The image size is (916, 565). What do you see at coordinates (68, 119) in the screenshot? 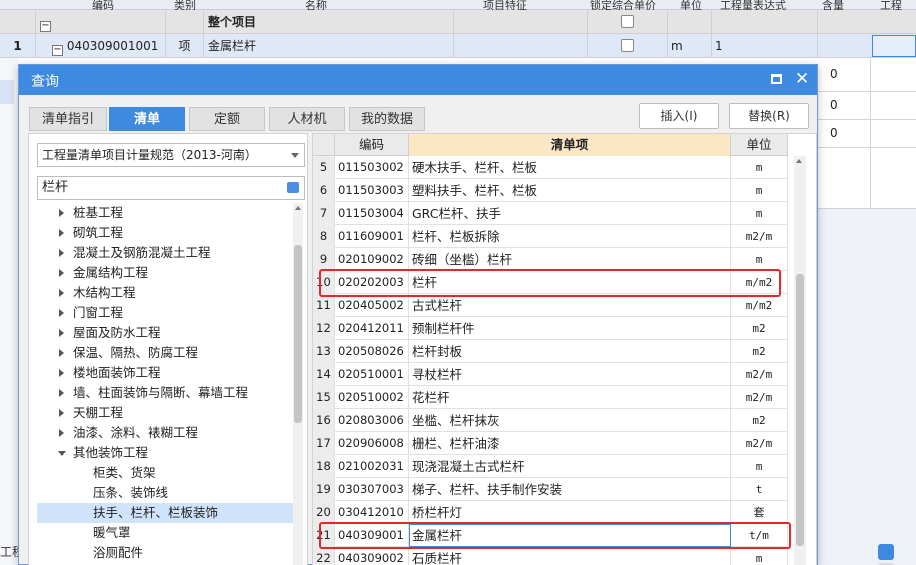
I see `tab-guide: 清单指引` at bounding box center [68, 119].